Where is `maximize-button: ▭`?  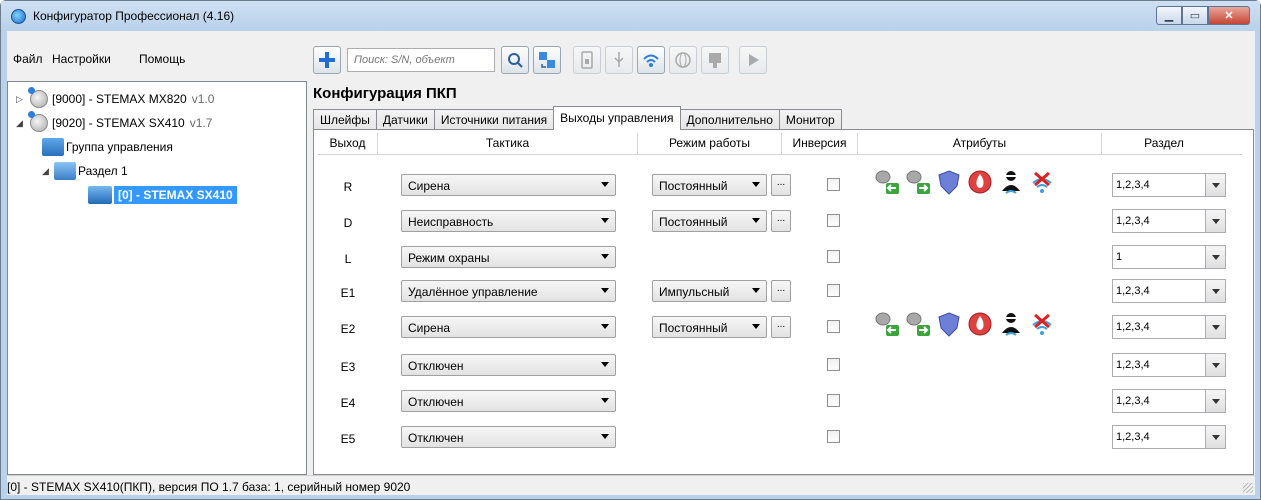 maximize-button: ▭ is located at coordinates (1195, 15).